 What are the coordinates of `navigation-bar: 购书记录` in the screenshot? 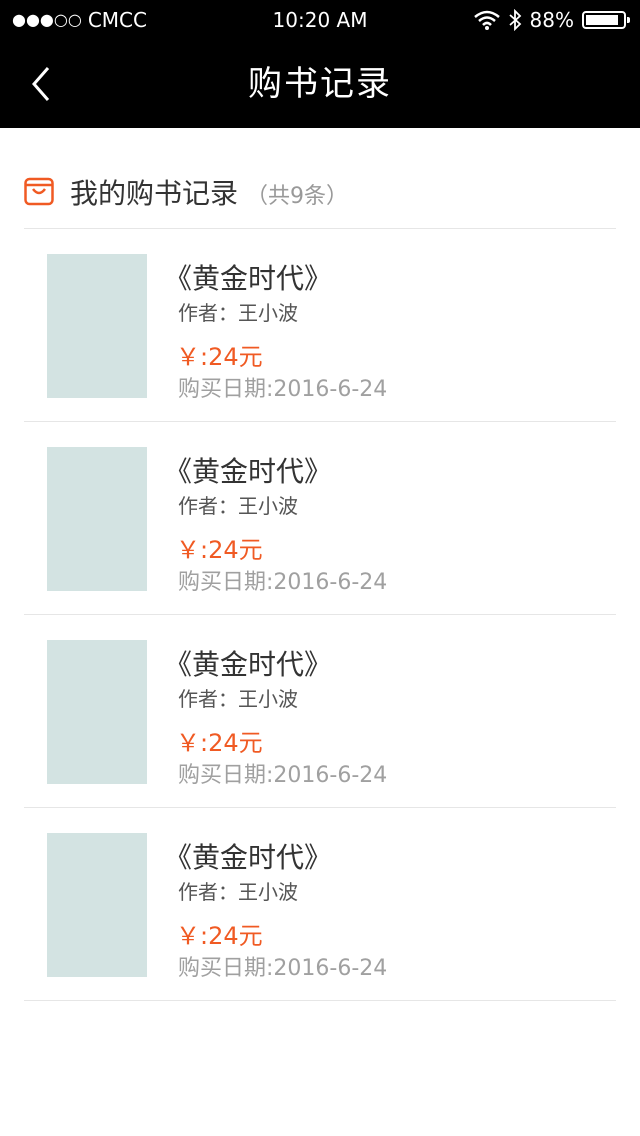 It's located at (320, 84).